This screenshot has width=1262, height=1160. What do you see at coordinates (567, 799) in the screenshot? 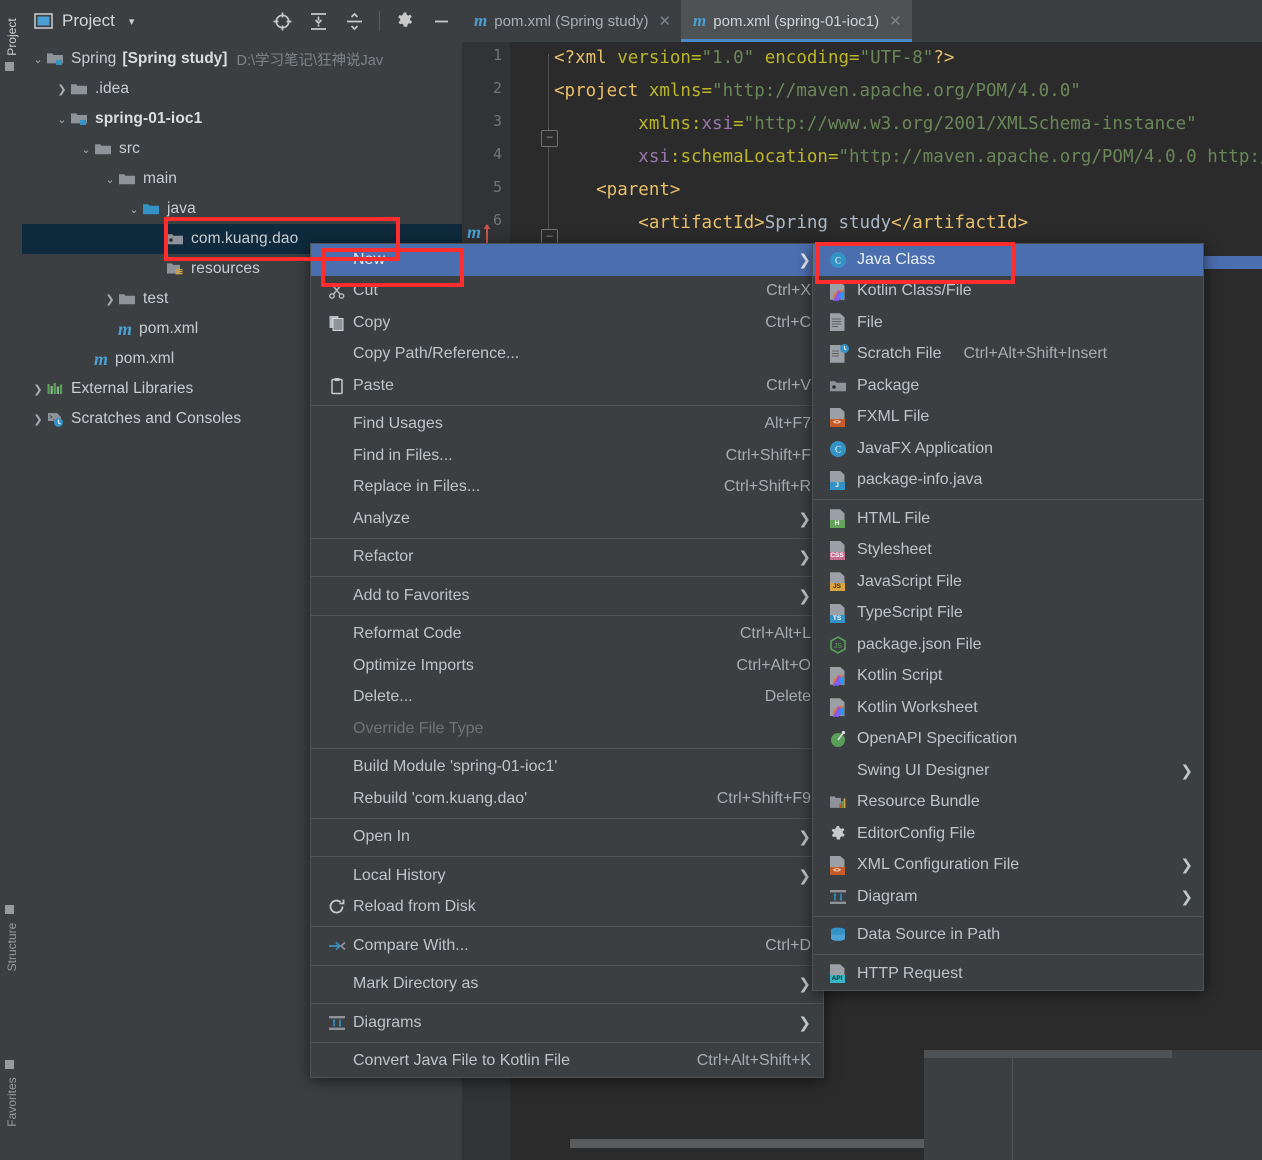
I see `menu-item-rebuild-com-kuang-dao: Rebuild 'com.kuang.dao' Ctrl+Shift+F9` at bounding box center [567, 799].